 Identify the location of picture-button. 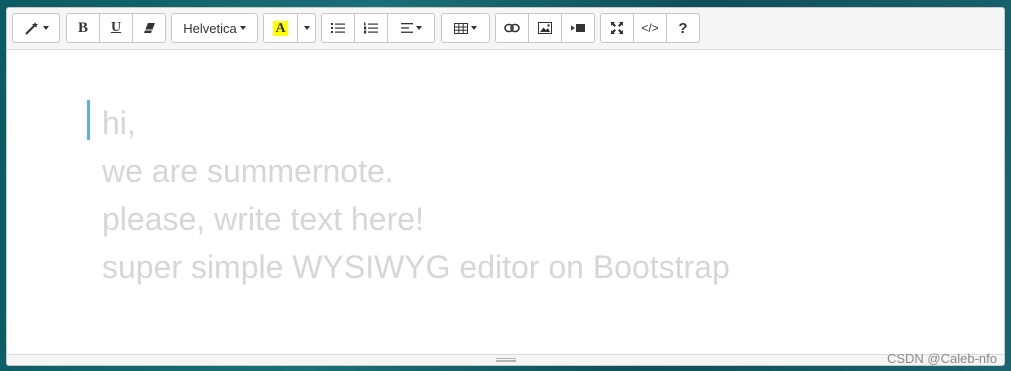
(545, 28).